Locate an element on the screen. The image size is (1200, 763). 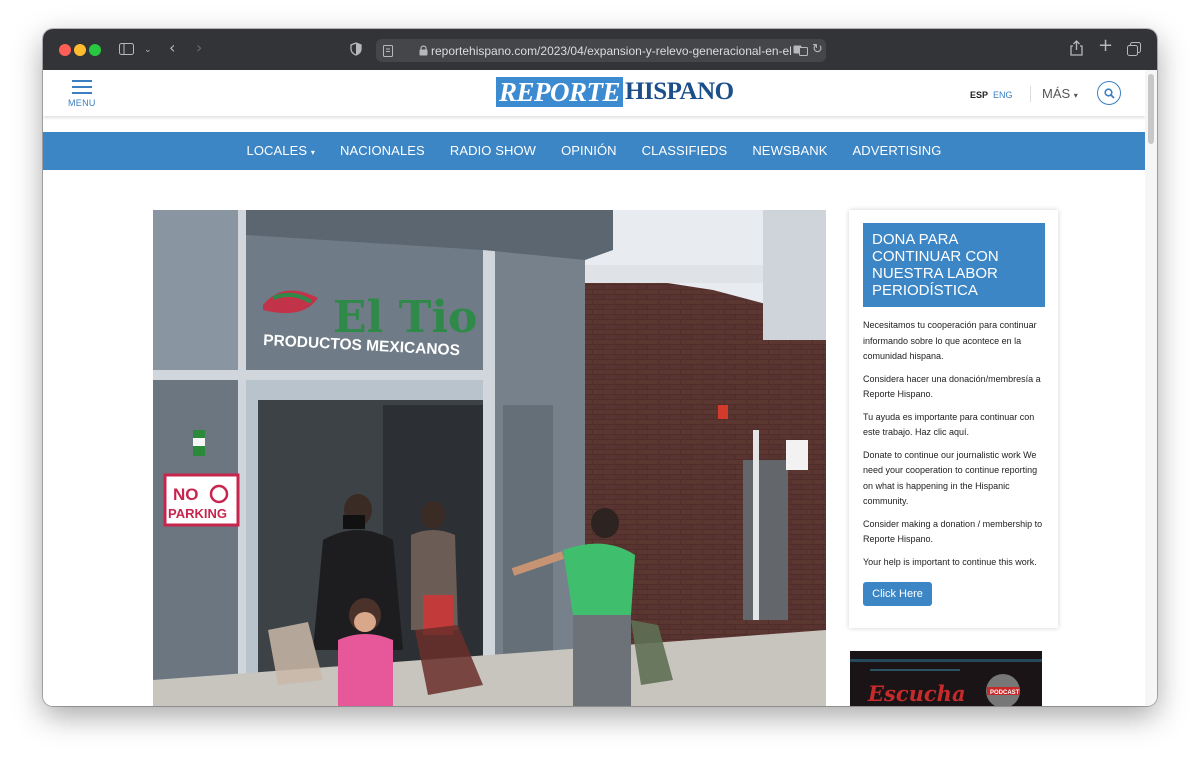
site-header: MENU REPORTE HISPANO ESP ENG MÁS ▾ is located at coordinates (594, 93).